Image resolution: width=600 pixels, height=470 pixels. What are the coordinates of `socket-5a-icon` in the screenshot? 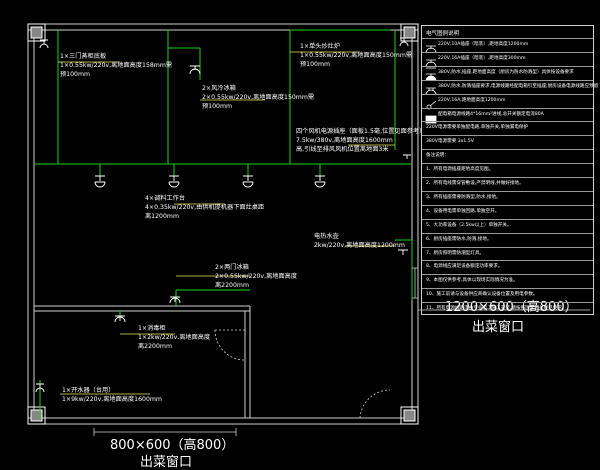 It's located at (431, 47).